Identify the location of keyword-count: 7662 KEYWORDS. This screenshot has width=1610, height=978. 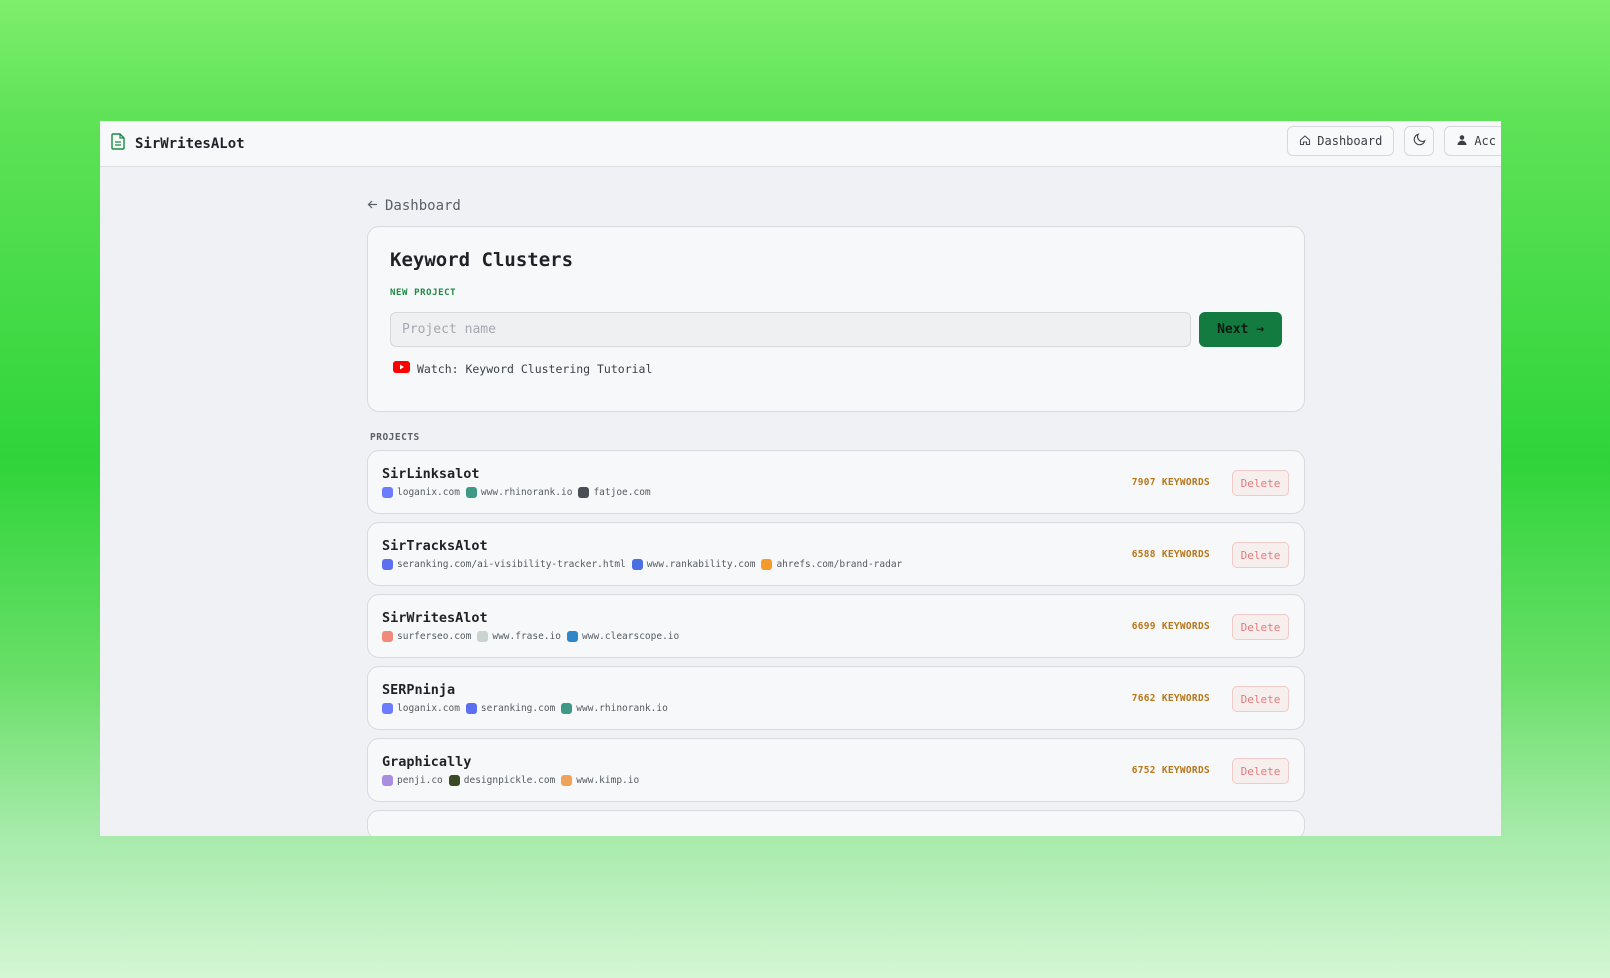
(1170, 698).